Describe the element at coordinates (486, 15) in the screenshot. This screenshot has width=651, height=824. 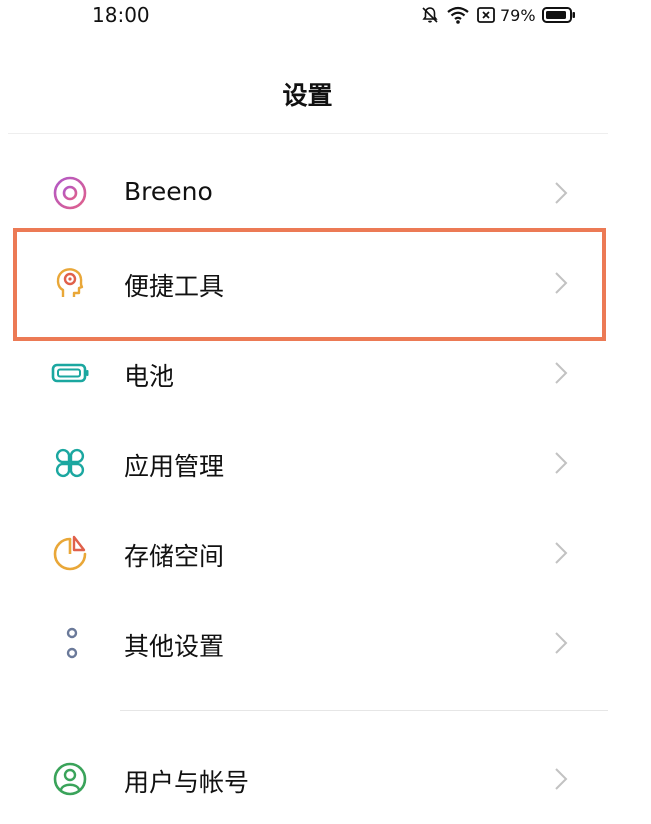
I see `sim-no-signal-icon` at that location.